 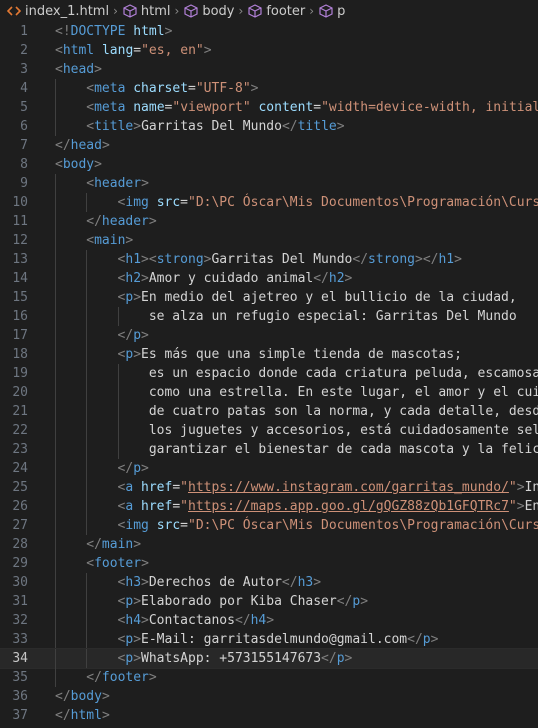 What do you see at coordinates (274, 639) in the screenshot?
I see `code-token: E-Mail: garritasdelmundo@gmail.com` at bounding box center [274, 639].